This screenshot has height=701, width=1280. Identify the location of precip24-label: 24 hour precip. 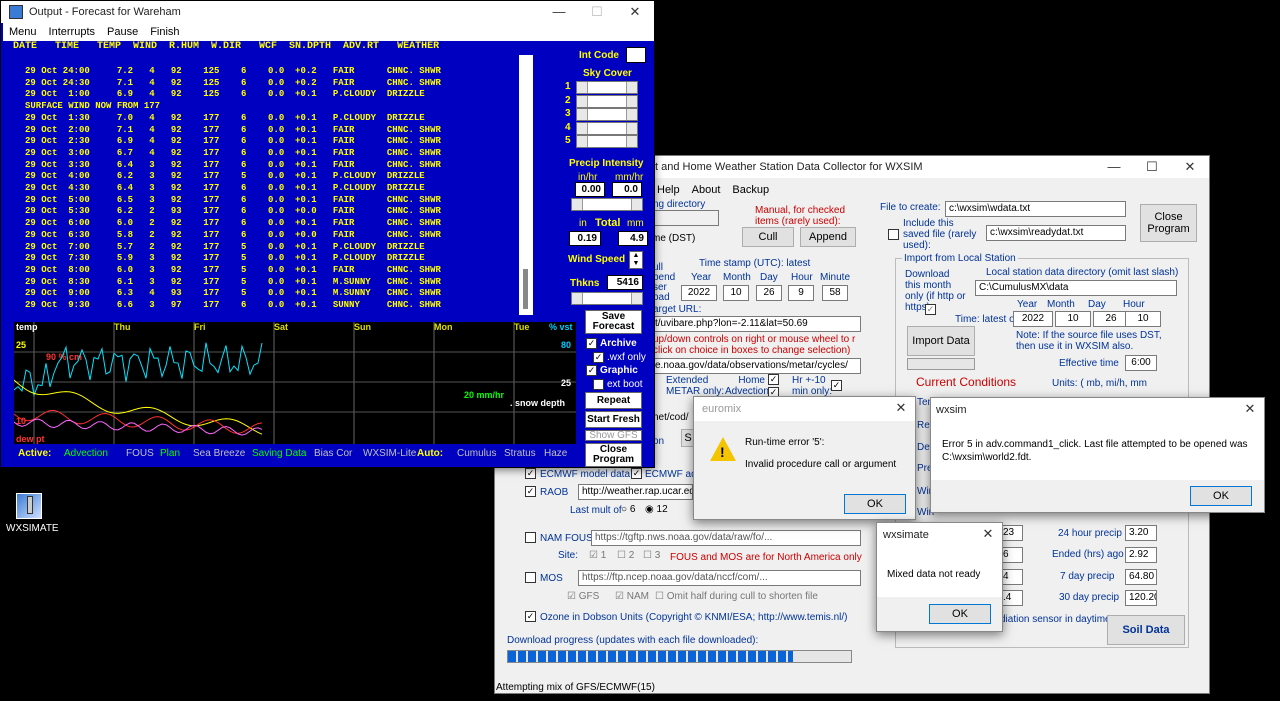
(1090, 533).